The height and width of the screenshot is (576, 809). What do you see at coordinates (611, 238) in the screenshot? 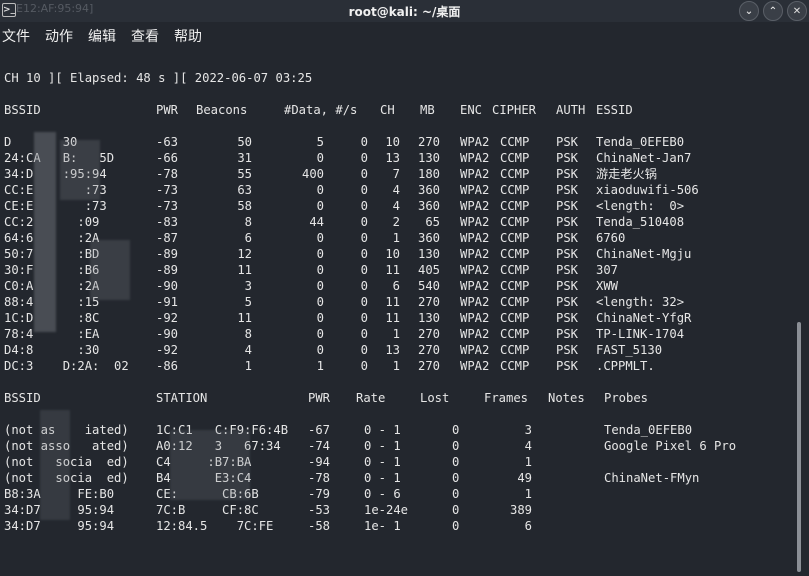
I see `ap-cell-essid: 6760` at bounding box center [611, 238].